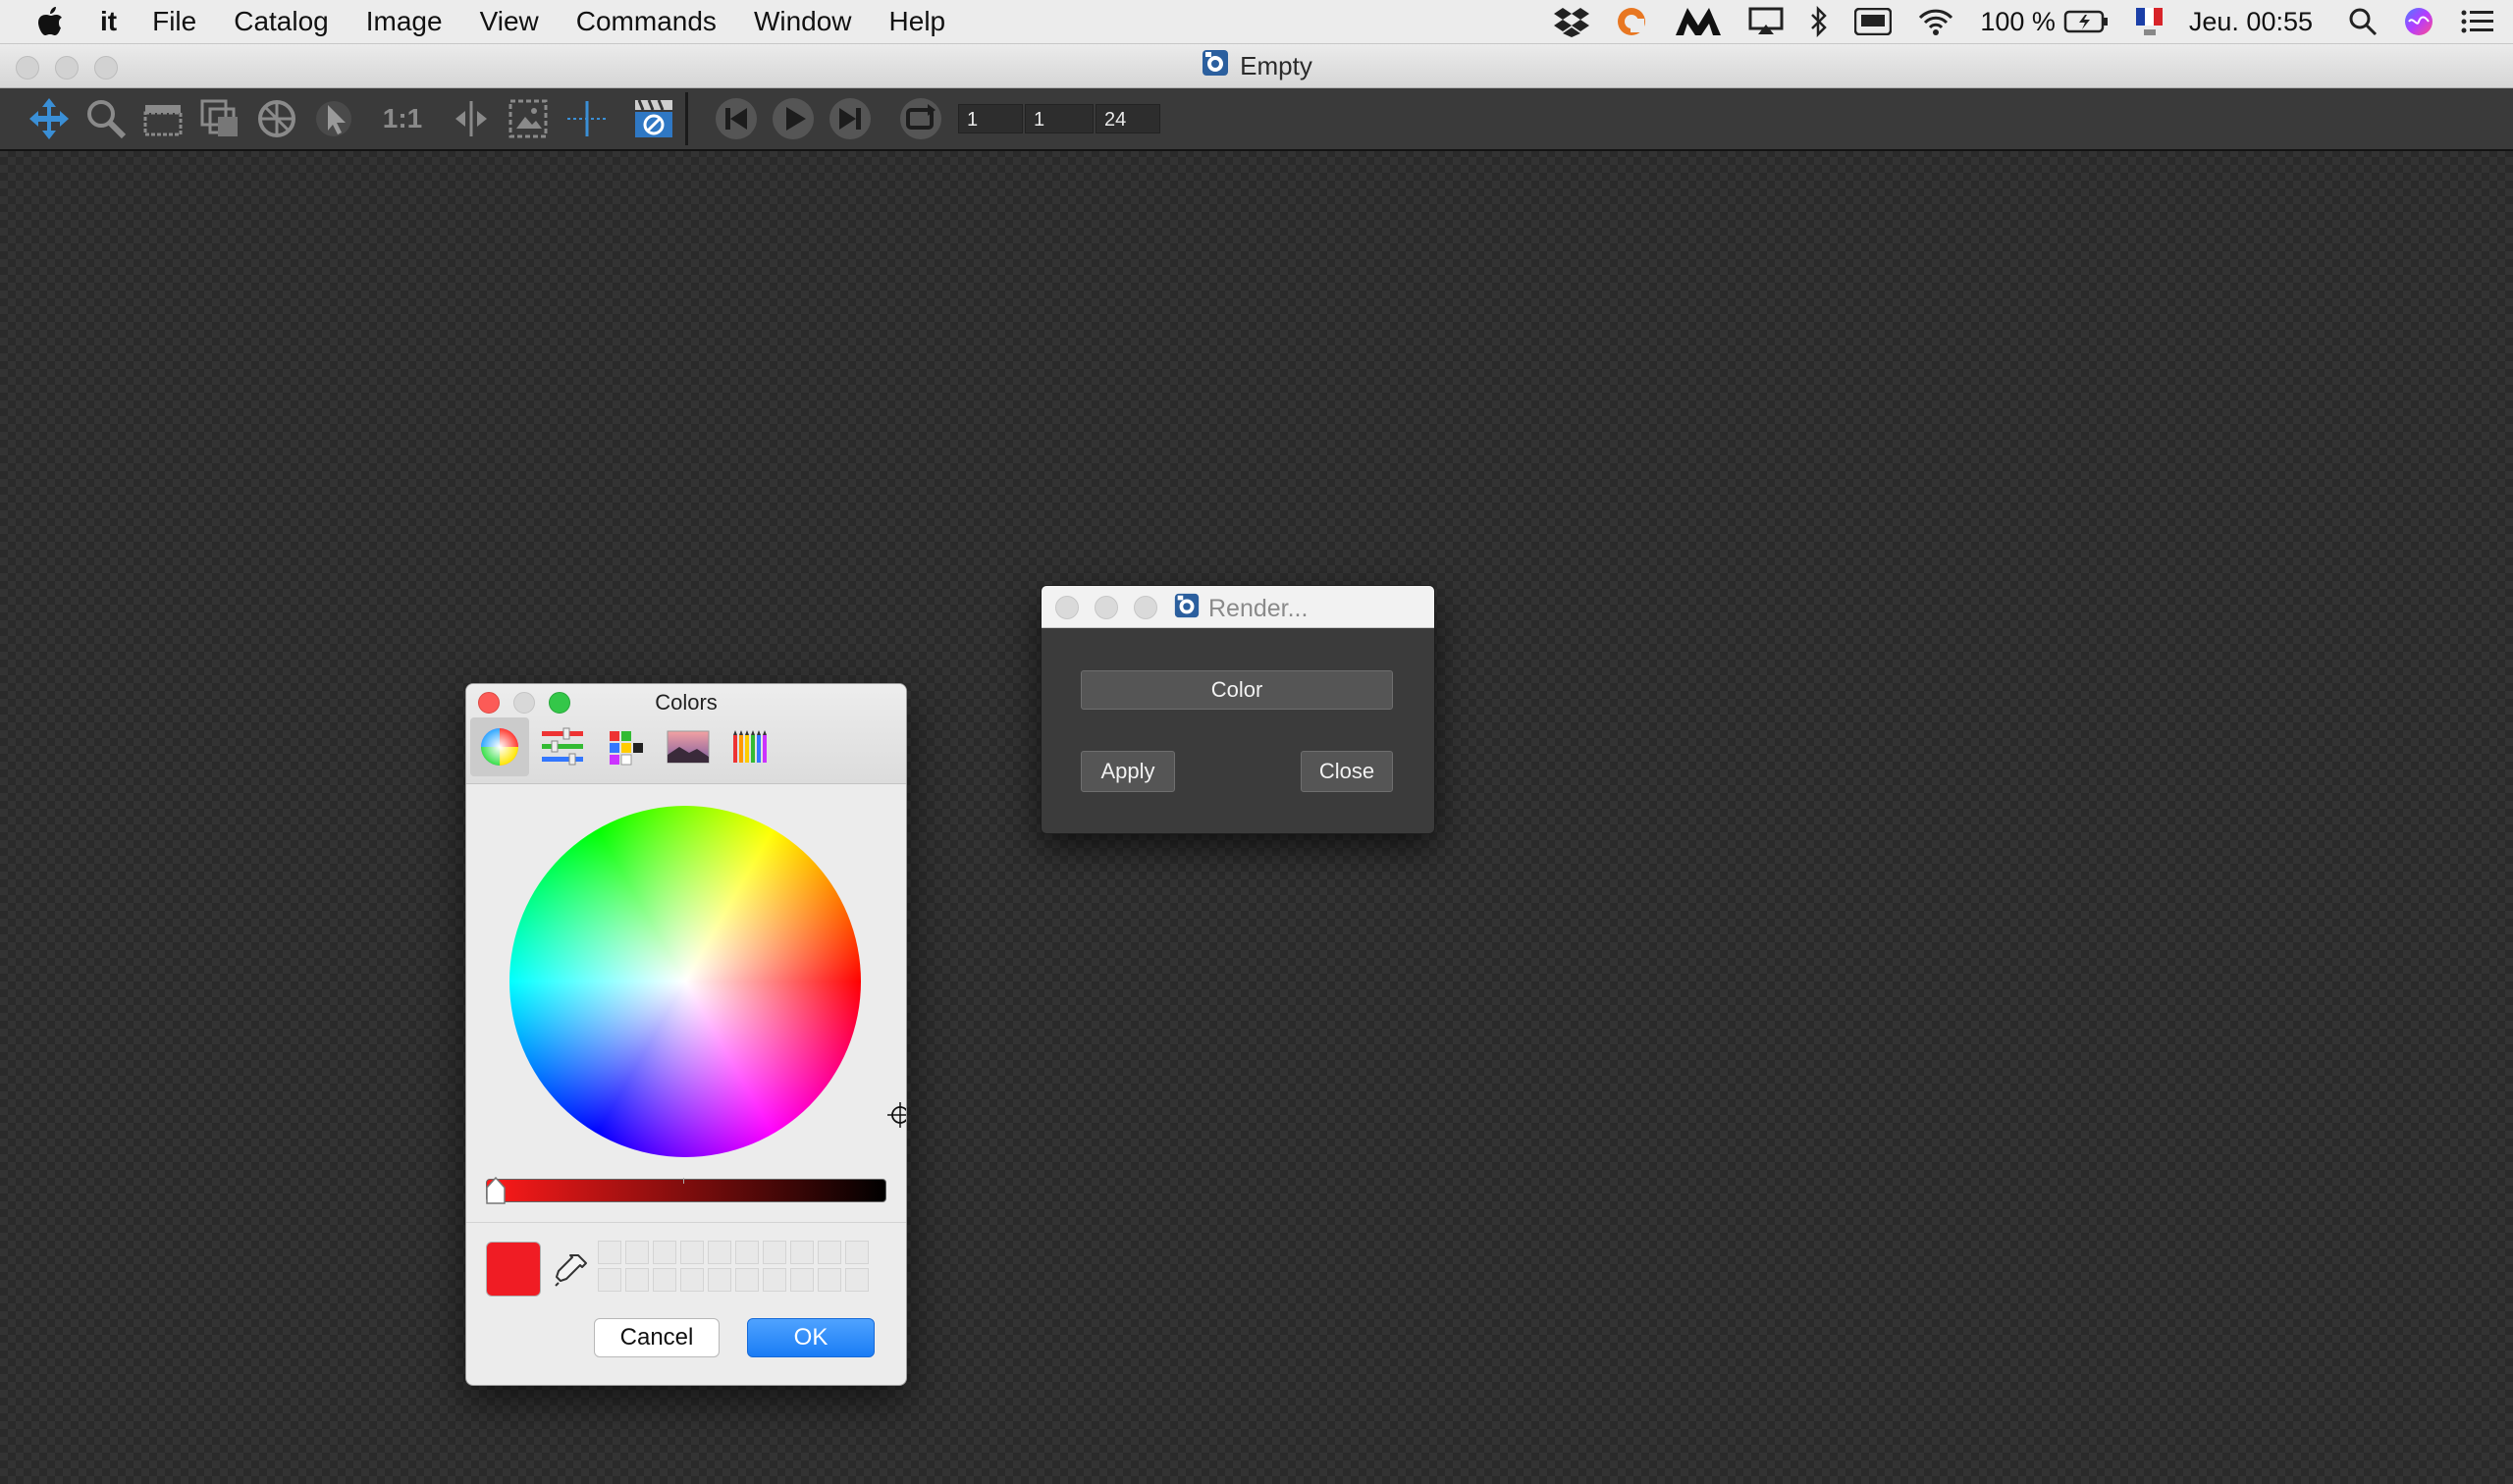 The width and height of the screenshot is (2513, 1484). I want to click on frame-end-field: 24, so click(1128, 118).